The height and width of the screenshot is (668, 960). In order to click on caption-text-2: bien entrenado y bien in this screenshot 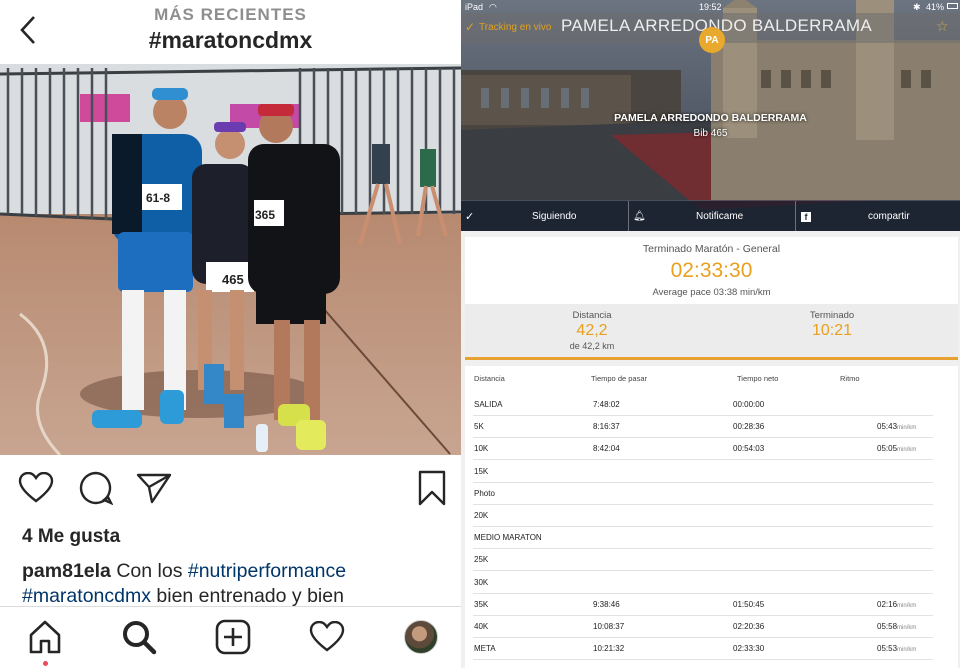, I will do `click(247, 596)`.